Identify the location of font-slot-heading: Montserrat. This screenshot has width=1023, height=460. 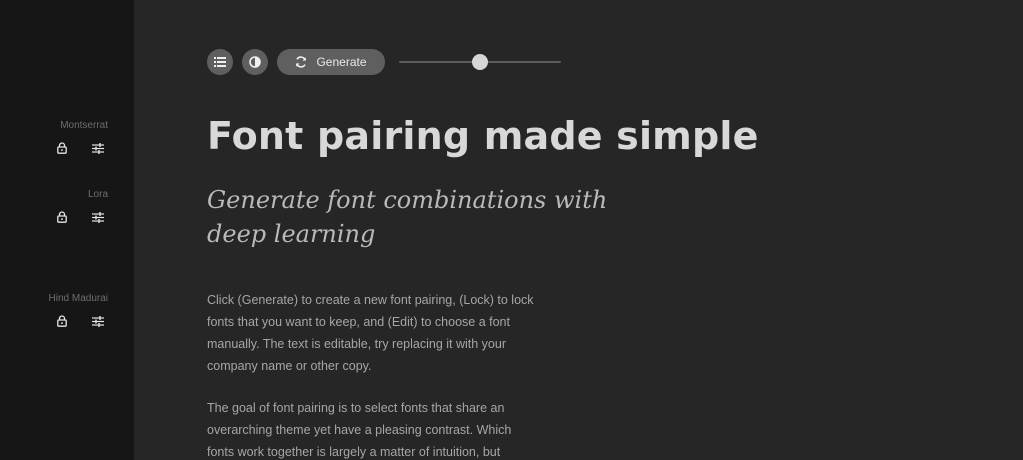
(54, 138).